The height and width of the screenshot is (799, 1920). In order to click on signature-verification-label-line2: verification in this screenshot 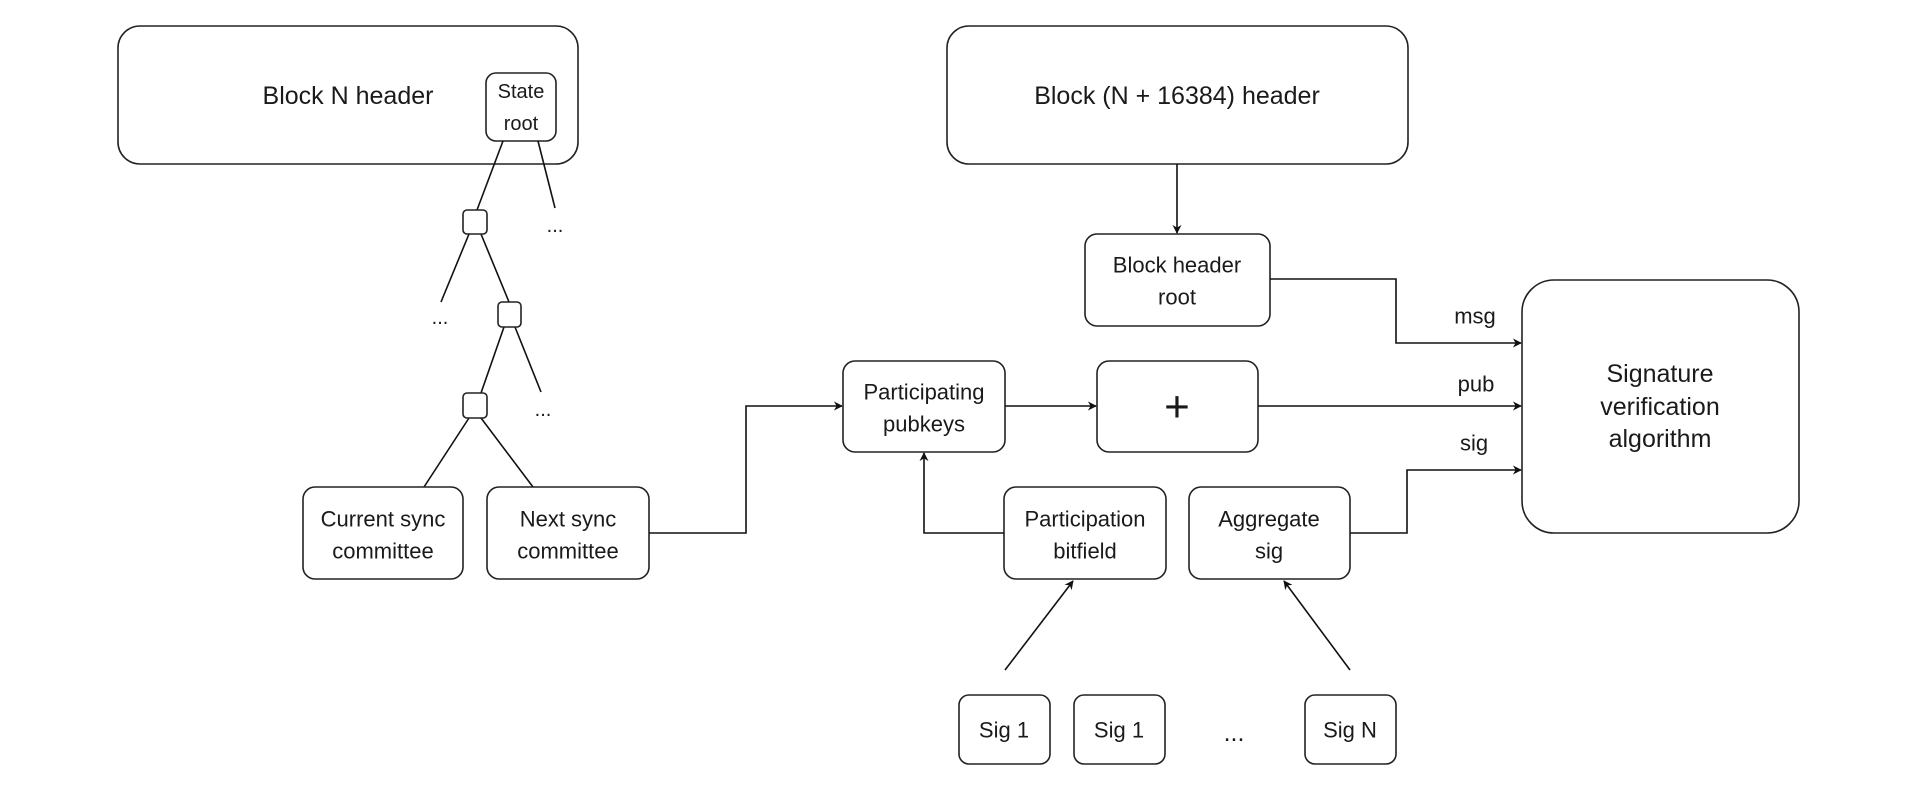, I will do `click(1660, 407)`.